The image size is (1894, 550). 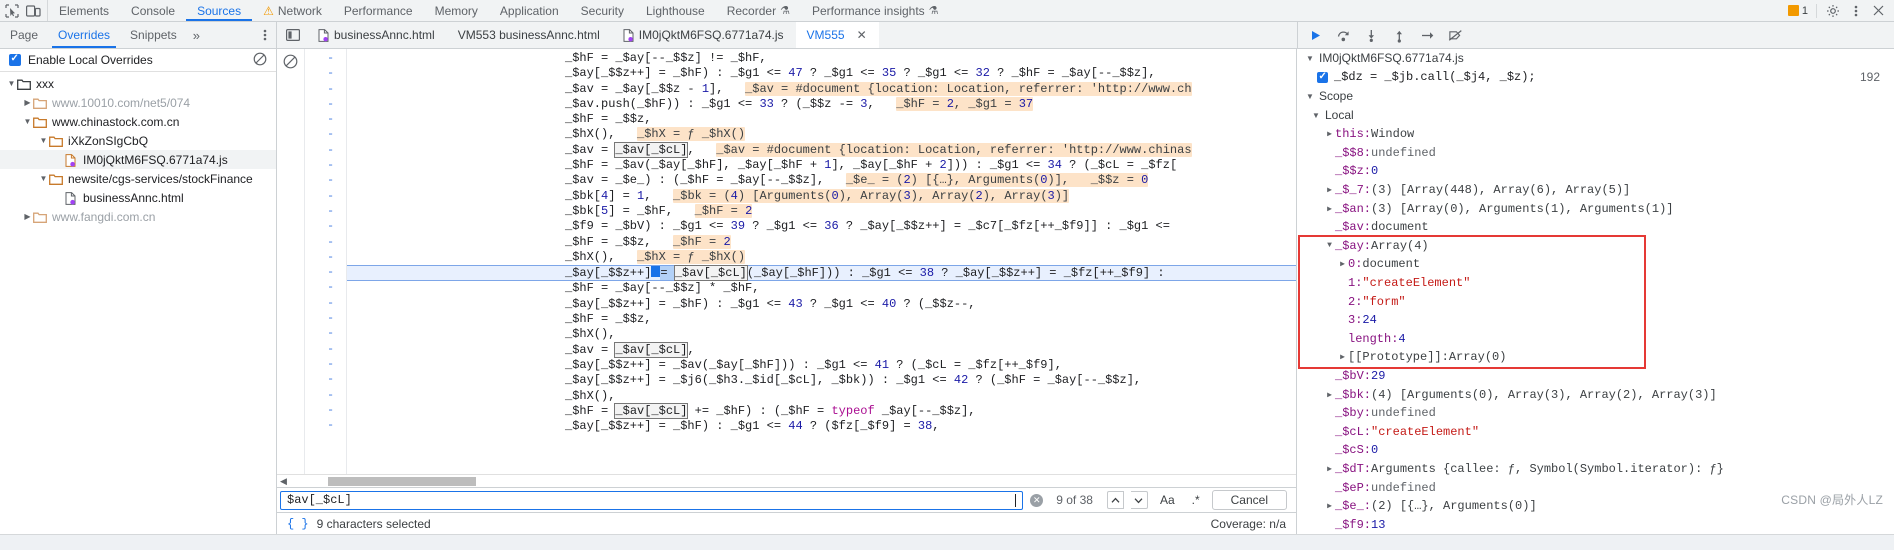 I want to click on tree-item: ▶ www.fangdi.com.cn, so click(x=138, y=216).